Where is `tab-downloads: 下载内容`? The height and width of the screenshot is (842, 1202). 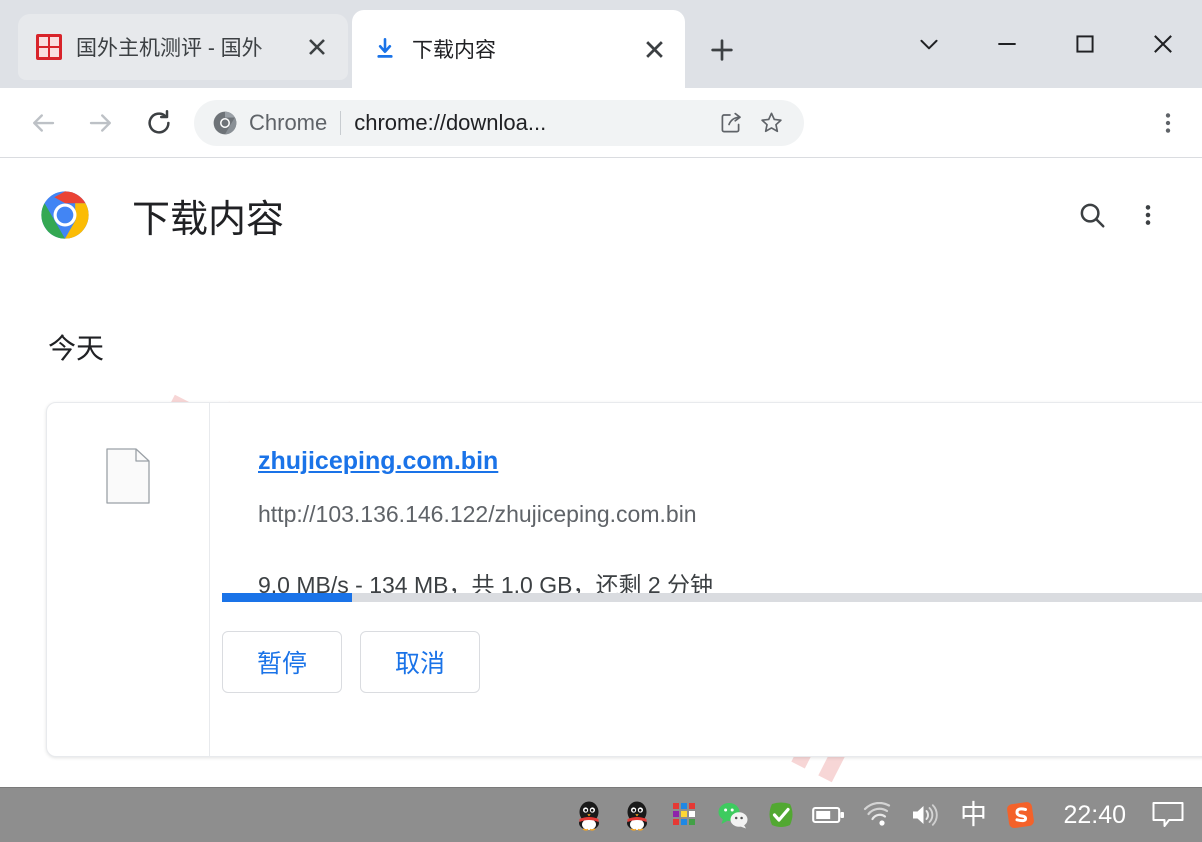 tab-downloads: 下载内容 is located at coordinates (518, 49).